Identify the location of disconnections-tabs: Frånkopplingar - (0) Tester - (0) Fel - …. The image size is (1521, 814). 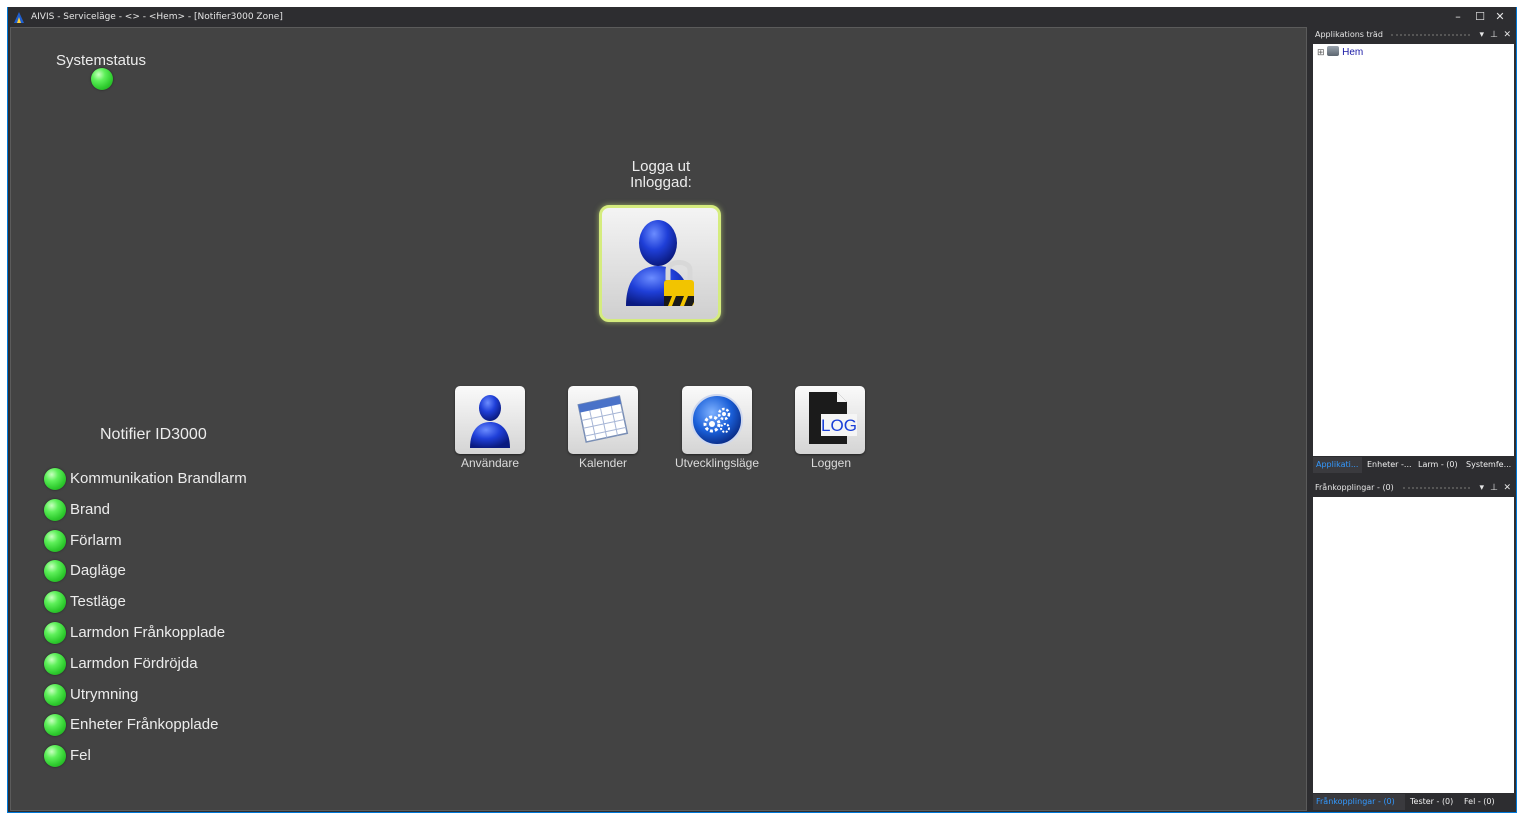
(1413, 802).